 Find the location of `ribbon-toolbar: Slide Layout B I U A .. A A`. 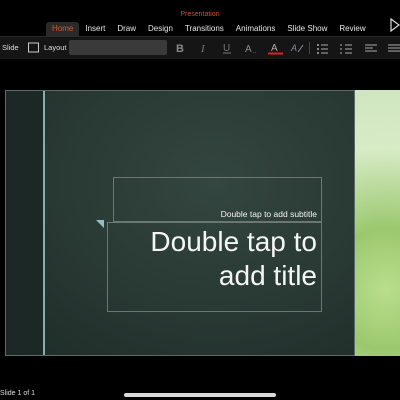

ribbon-toolbar: Slide Layout B I U A .. A A is located at coordinates (200, 48).